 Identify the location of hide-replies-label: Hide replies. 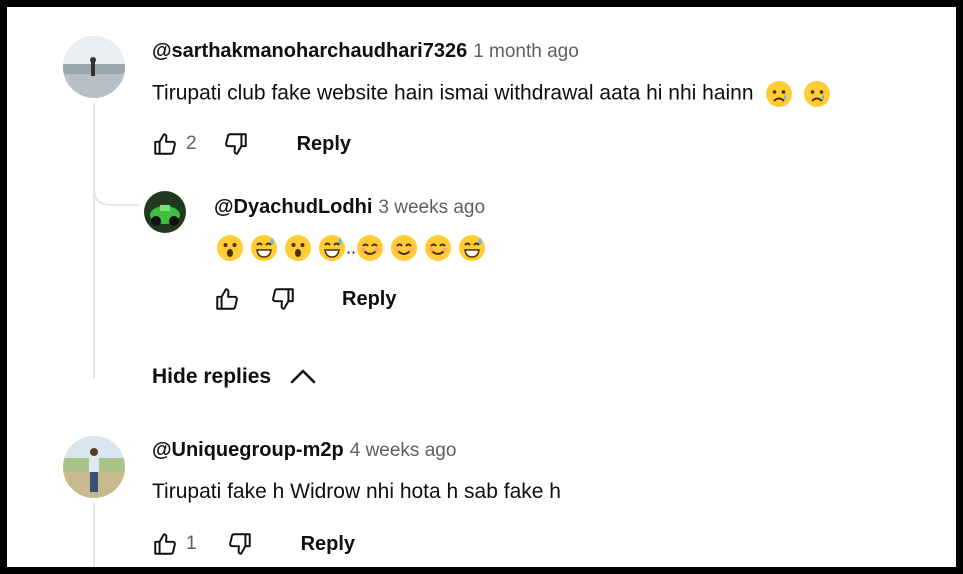
(212, 376).